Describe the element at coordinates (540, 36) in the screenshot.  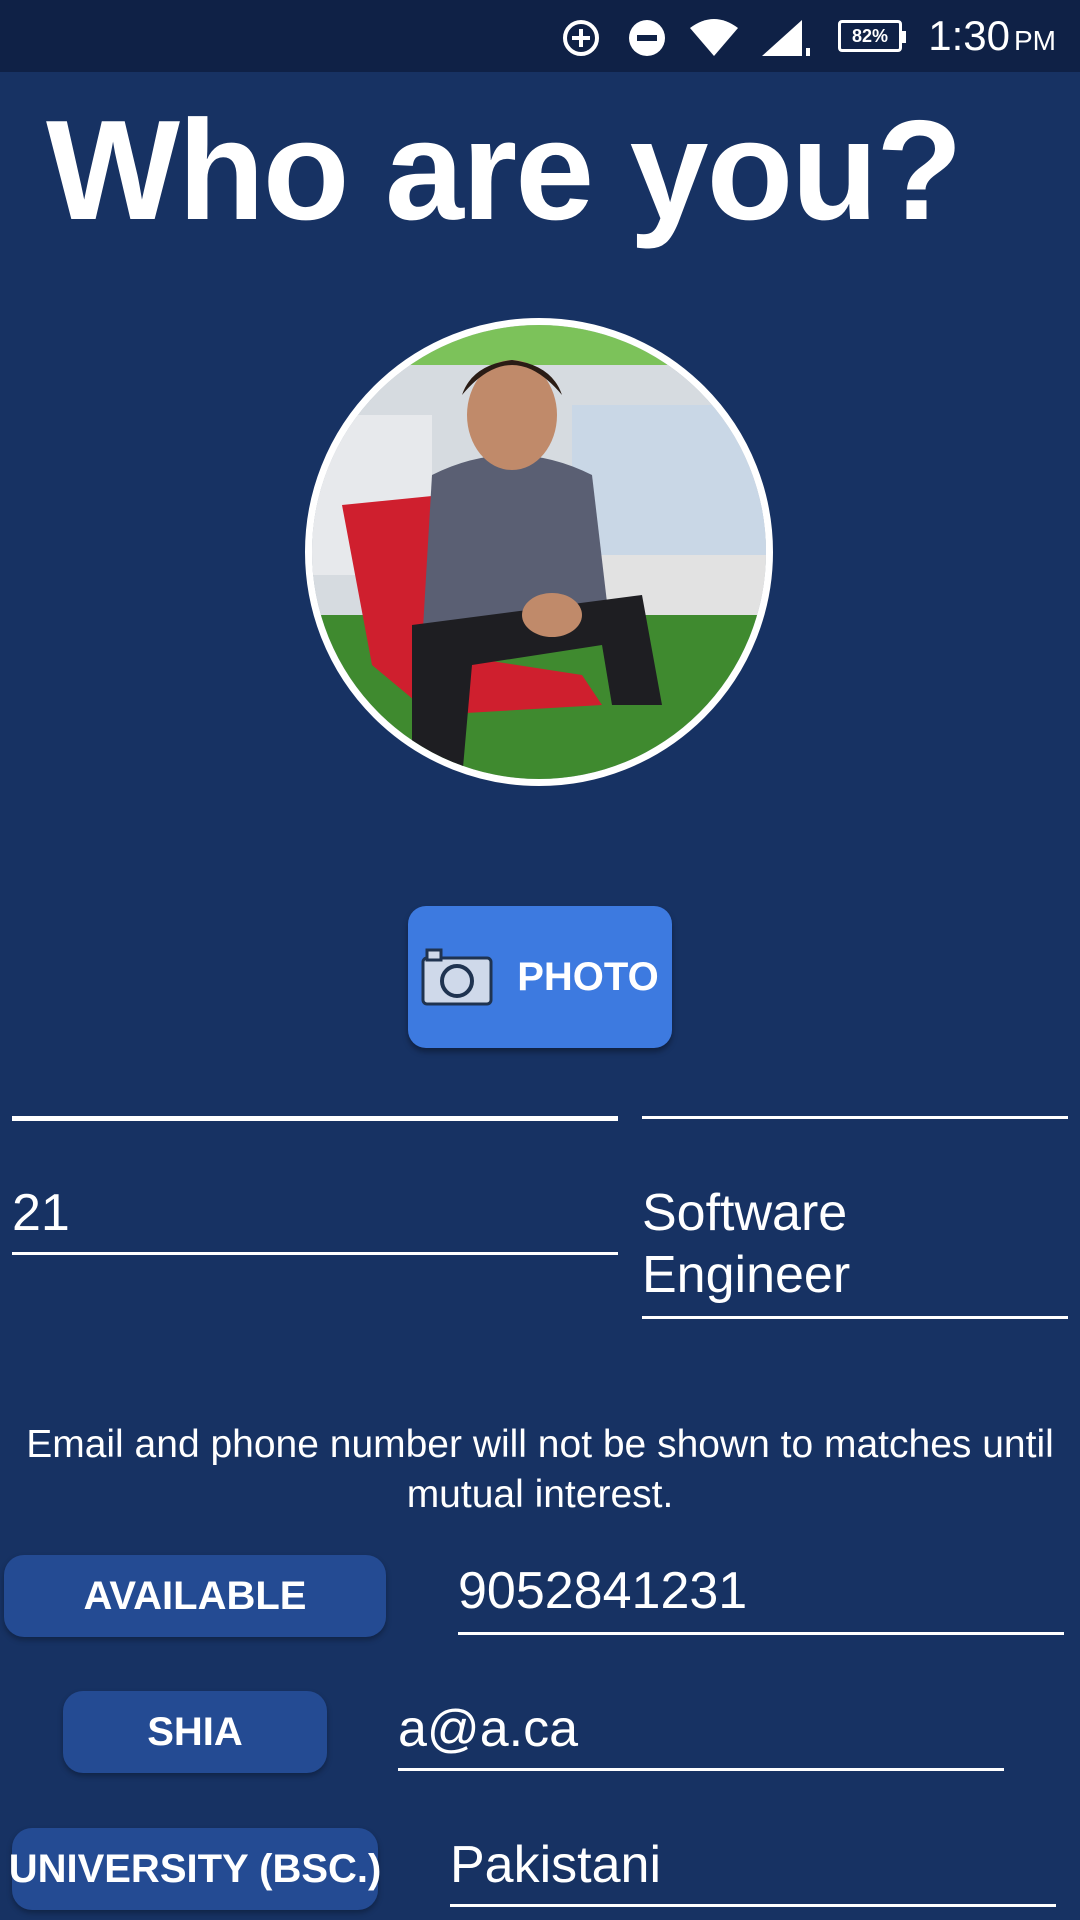
I see `status-bar: 82% 1:30 PM` at that location.